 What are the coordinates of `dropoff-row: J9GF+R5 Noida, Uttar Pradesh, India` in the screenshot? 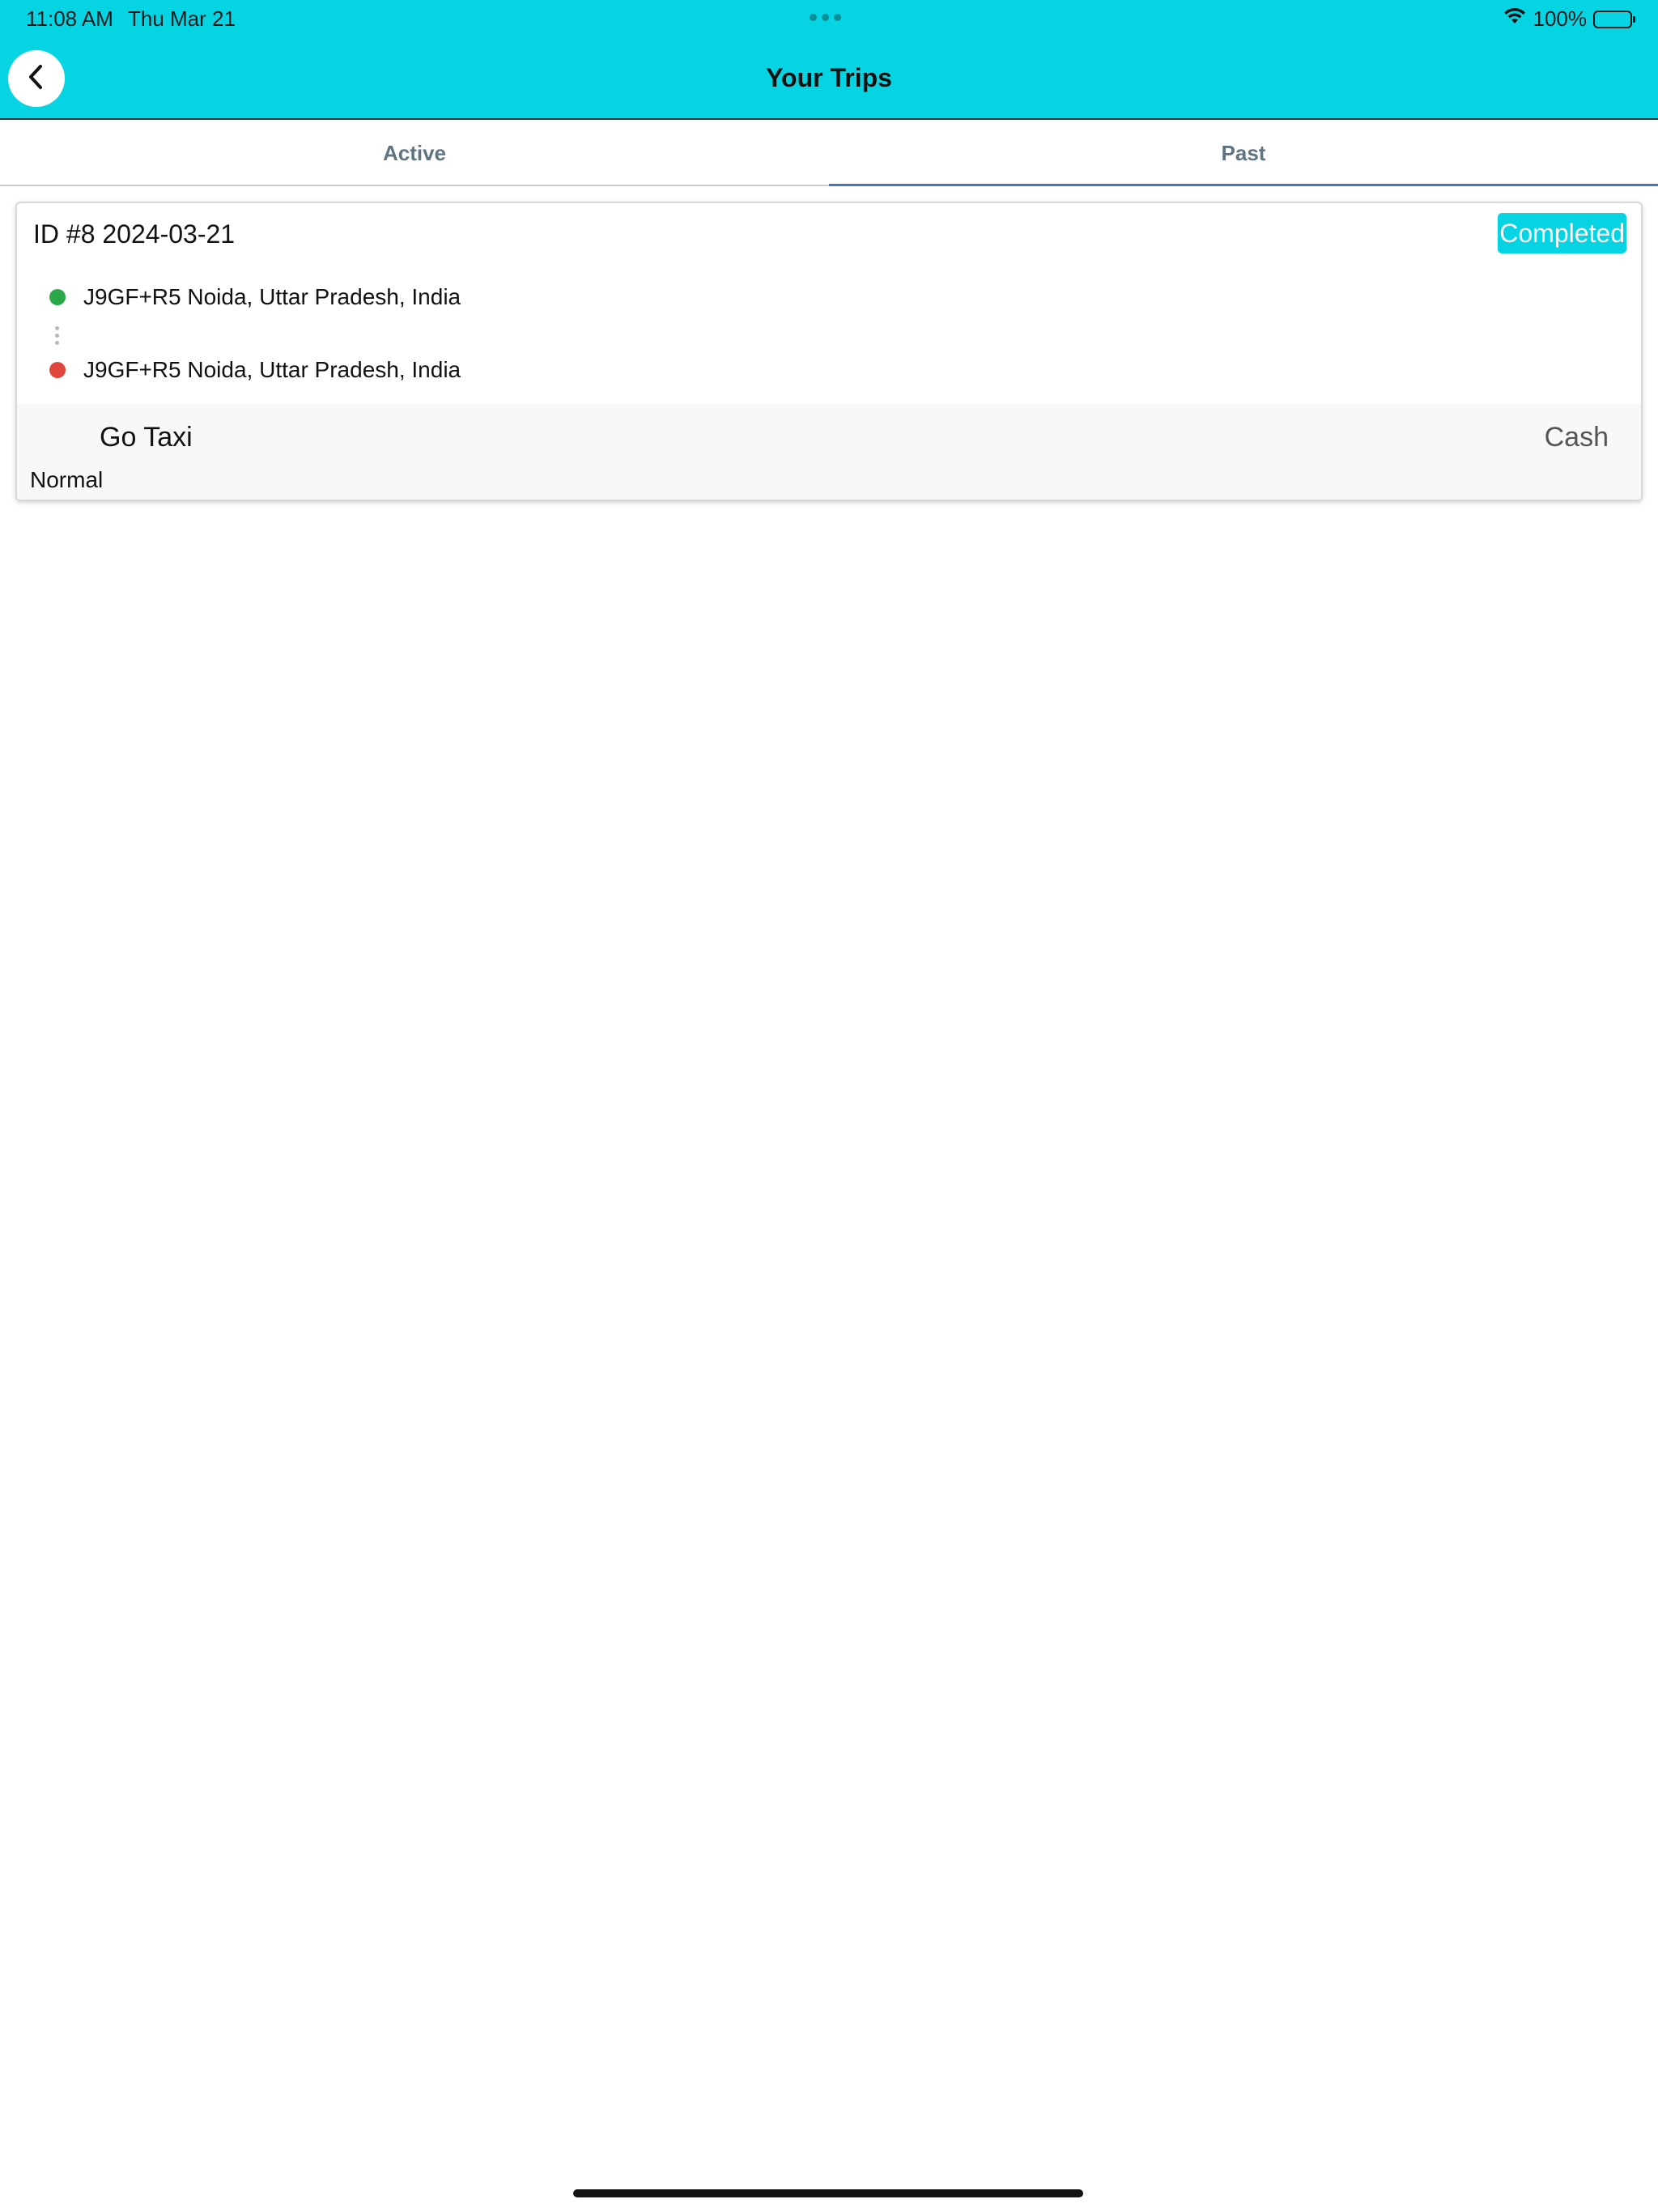 It's located at (255, 370).